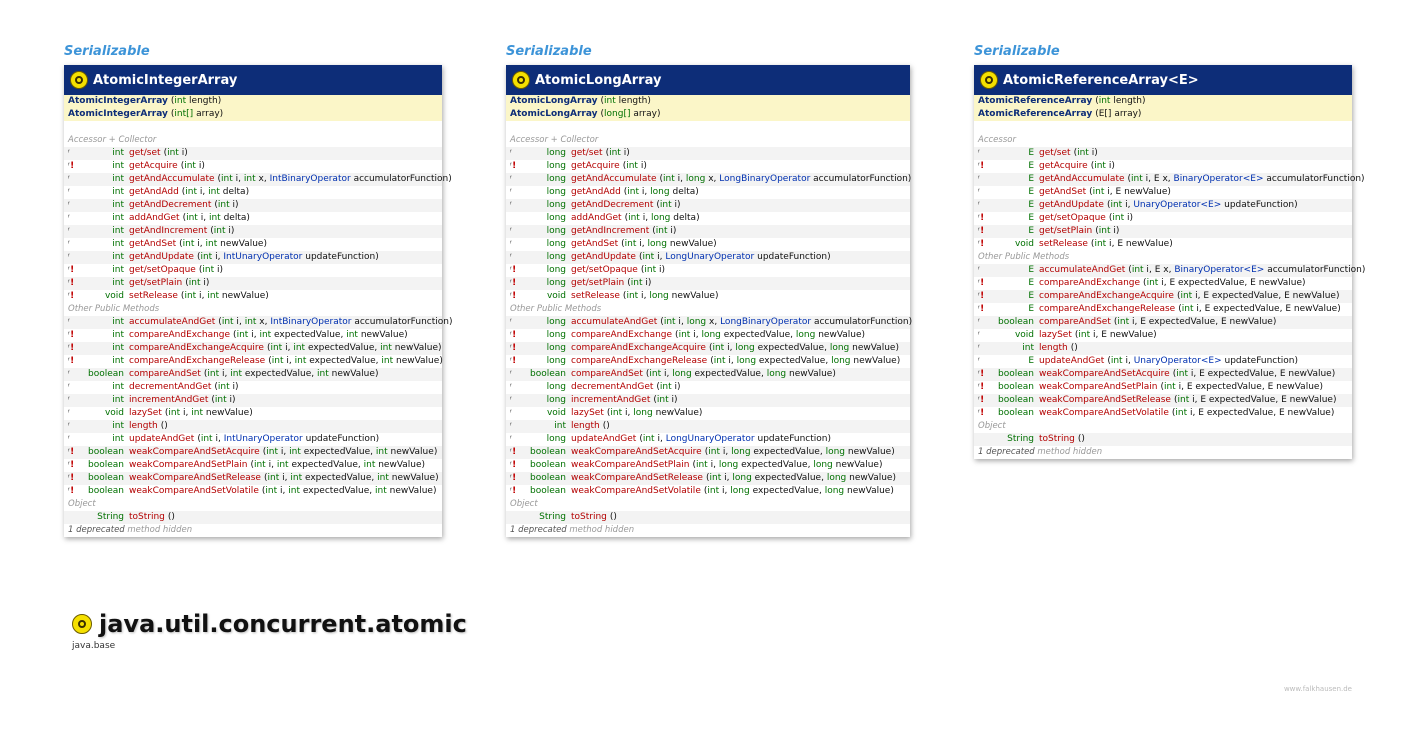 This screenshot has height=735, width=1408. Describe the element at coordinates (253, 218) in the screenshot. I see `method-row: ᶠ int addAndGet (int i, int delta)` at that location.